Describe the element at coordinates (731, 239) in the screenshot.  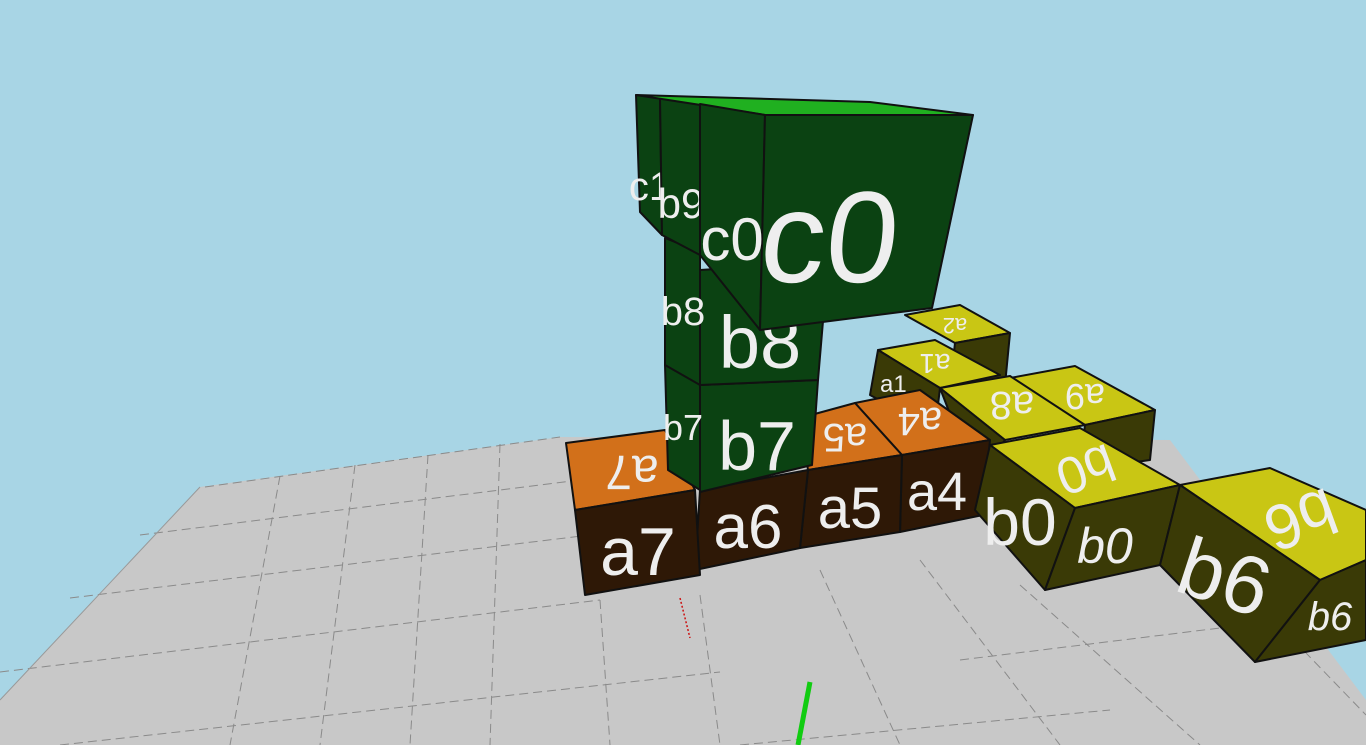
I see `block-c0-side-label: c0` at that location.